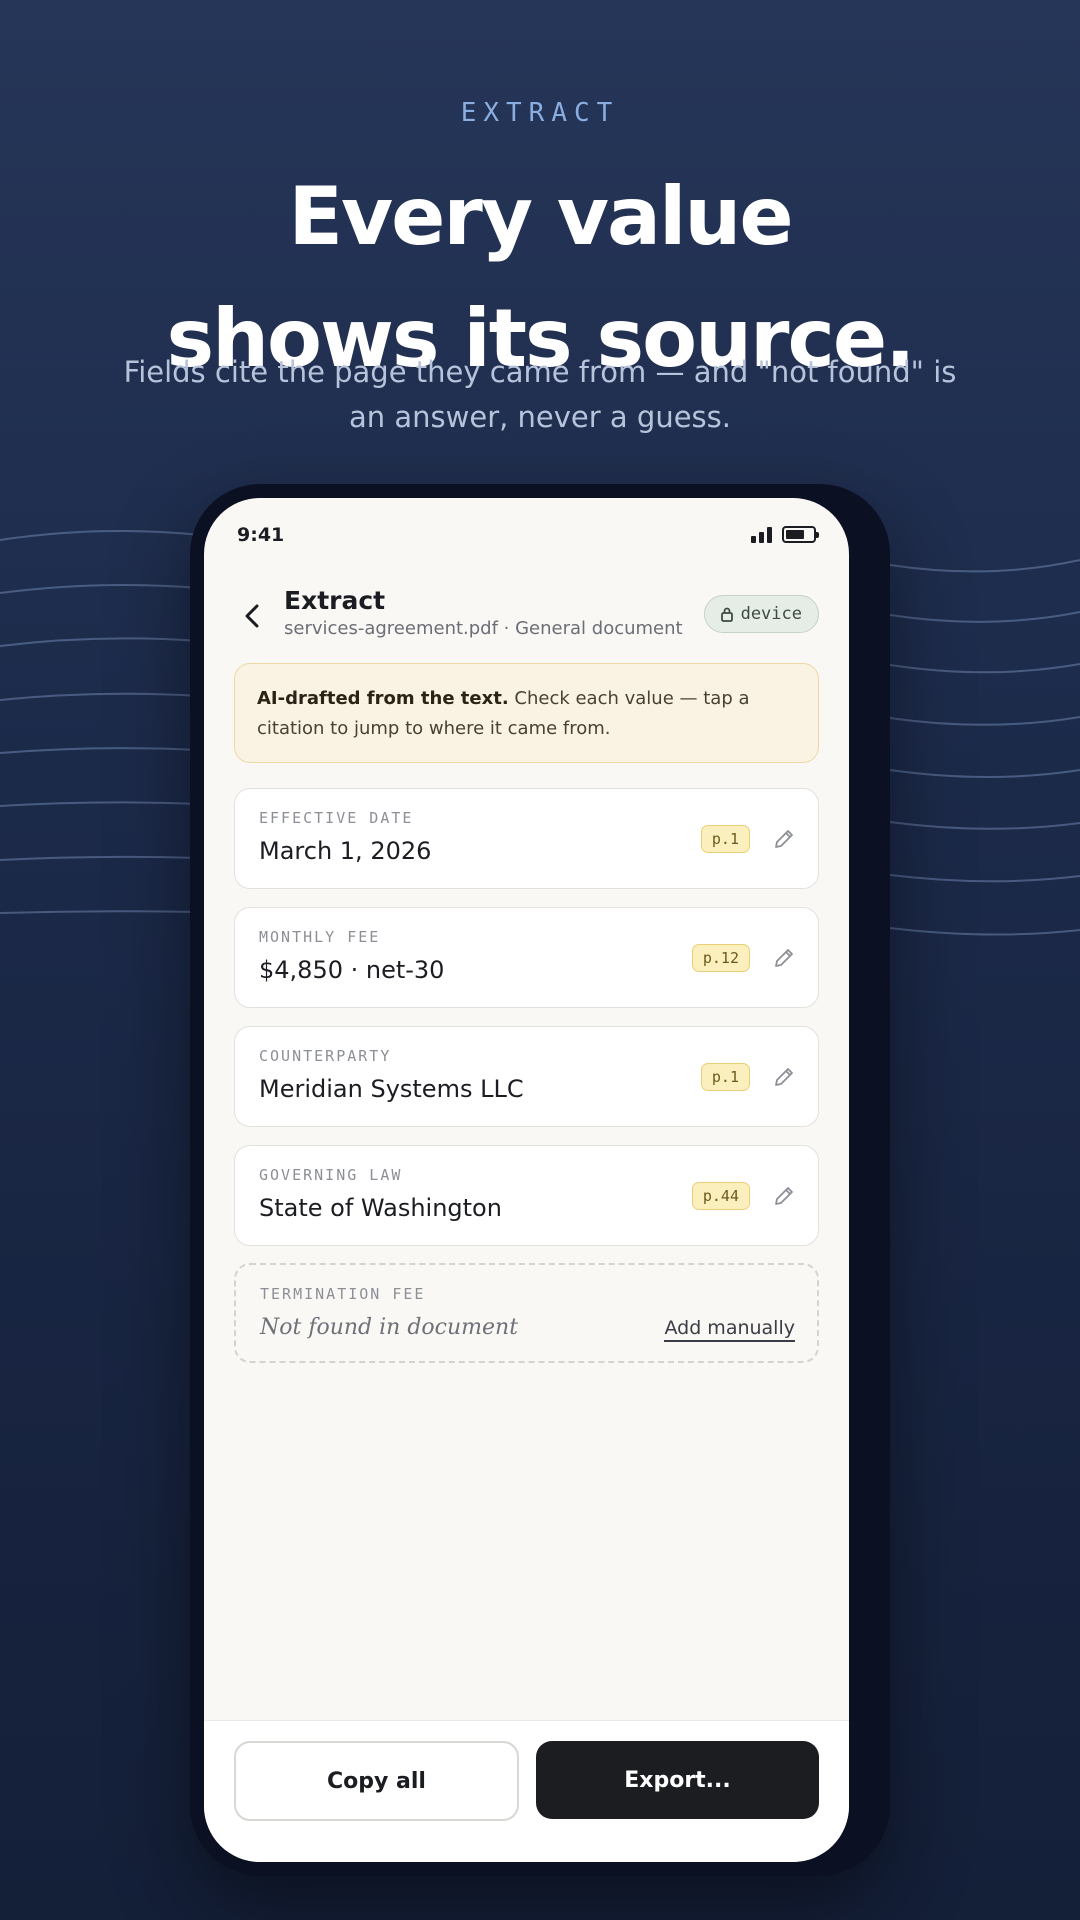 This screenshot has width=1080, height=1920. Describe the element at coordinates (336, 818) in the screenshot. I see `field-label: EFFECTIVE DATE` at that location.